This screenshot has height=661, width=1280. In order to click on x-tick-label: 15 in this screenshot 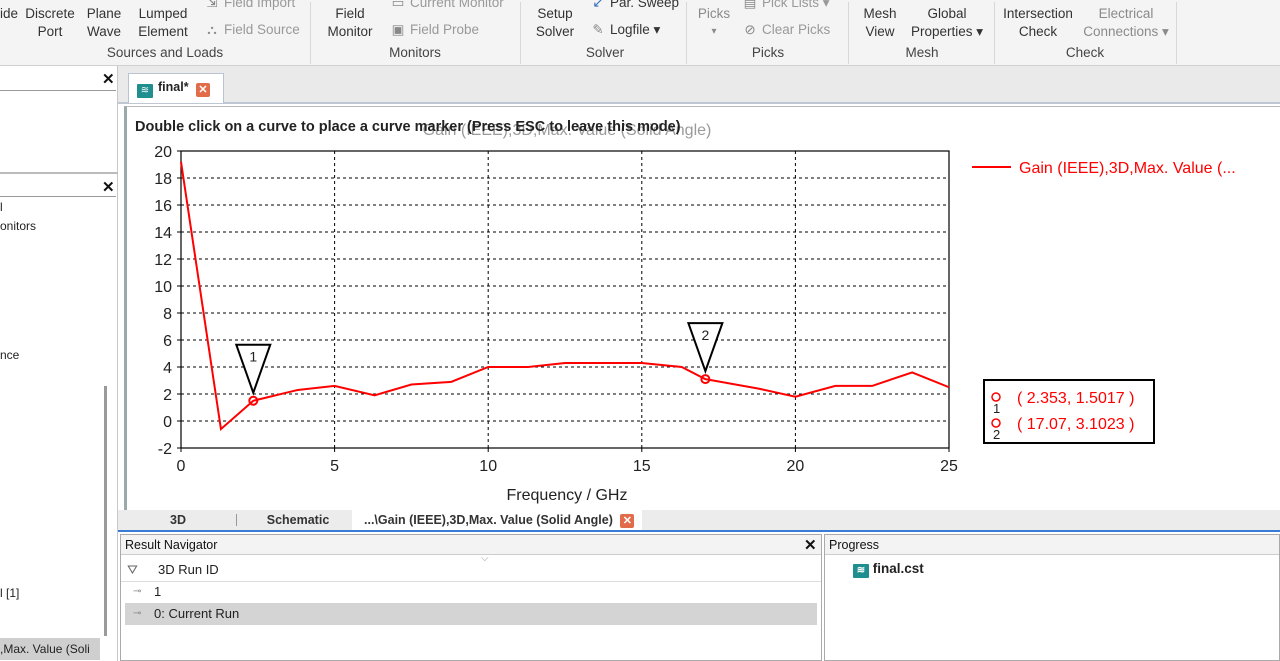, I will do `click(642, 466)`.